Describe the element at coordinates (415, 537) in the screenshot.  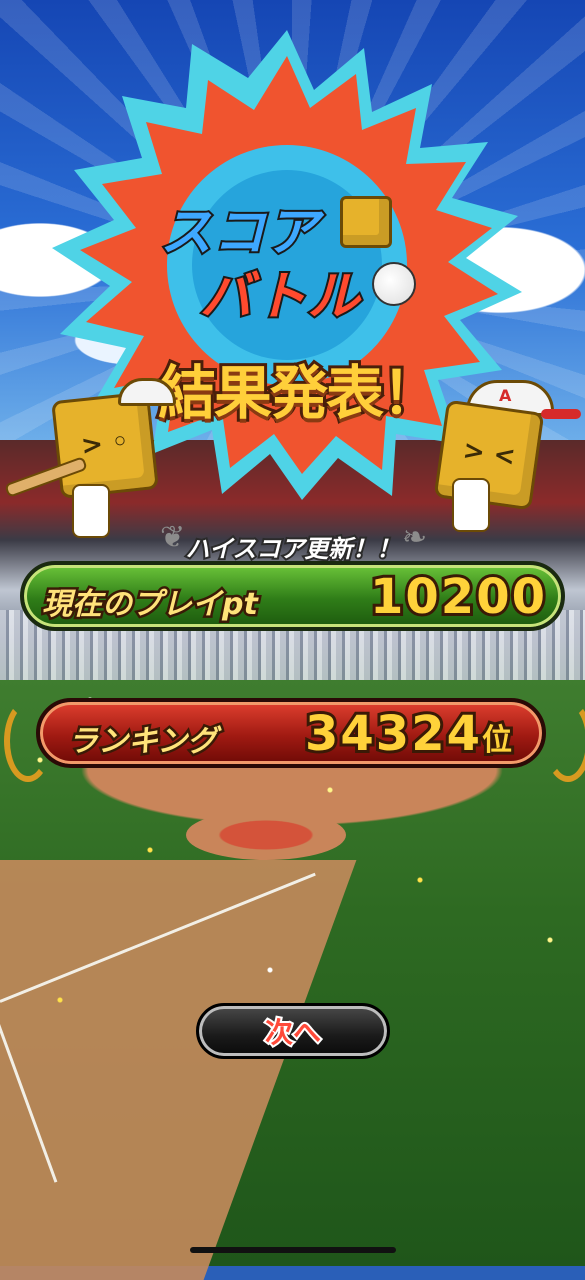
I see `laurel-right-icon: ❧` at that location.